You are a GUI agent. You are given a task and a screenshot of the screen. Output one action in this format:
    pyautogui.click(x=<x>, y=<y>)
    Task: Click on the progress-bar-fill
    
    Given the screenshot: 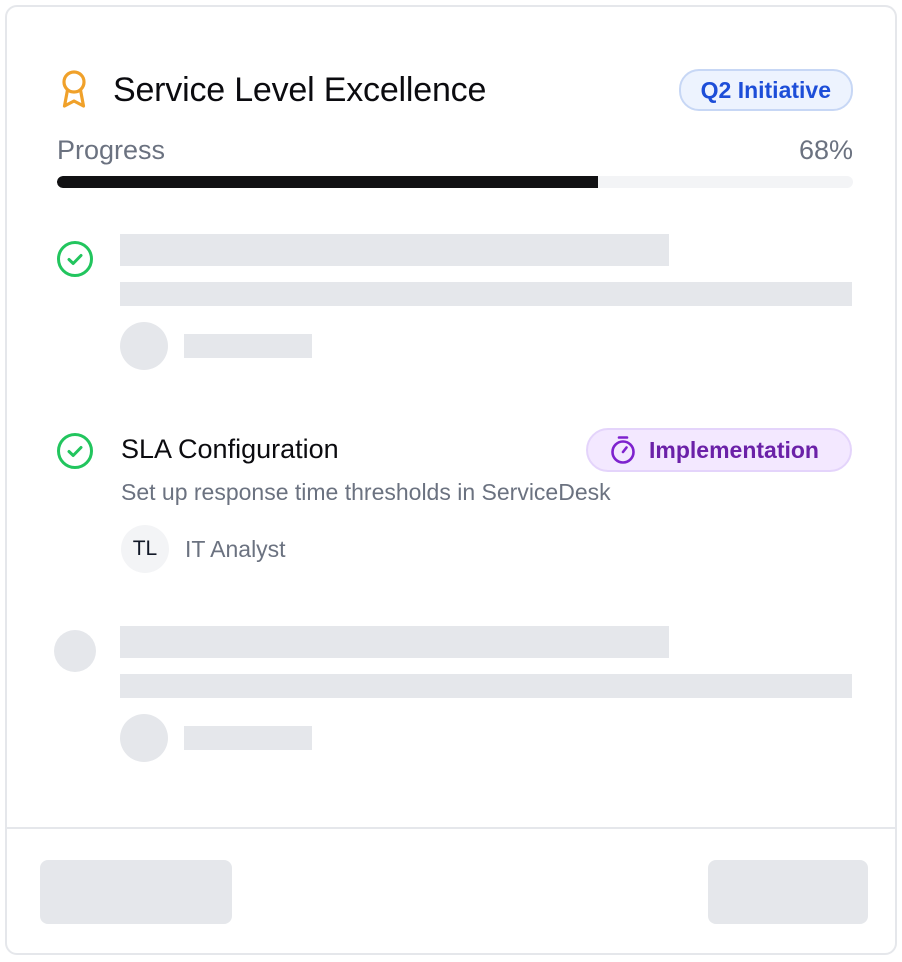 What is the action you would take?
    pyautogui.click(x=328, y=182)
    